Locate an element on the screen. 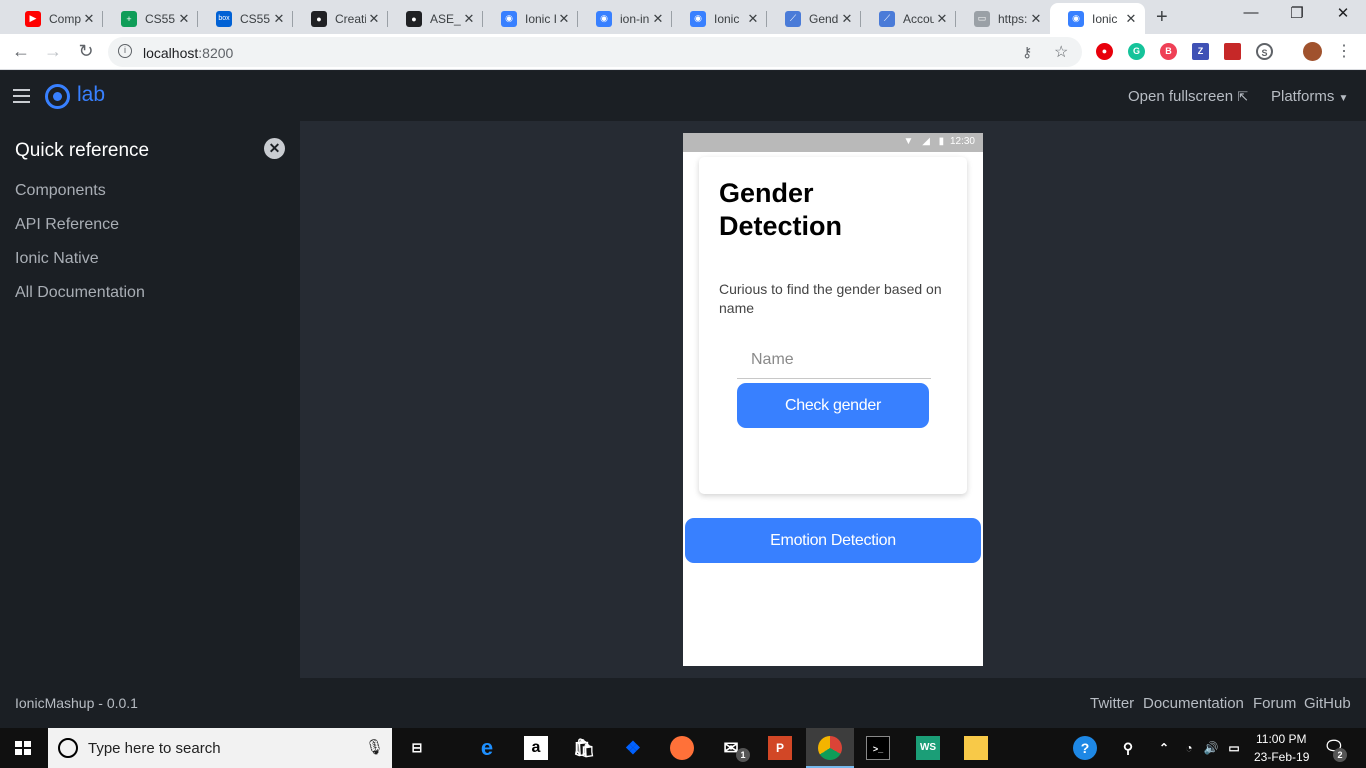 This screenshot has height=768, width=1366. back-icon: ← is located at coordinates (21, 51).